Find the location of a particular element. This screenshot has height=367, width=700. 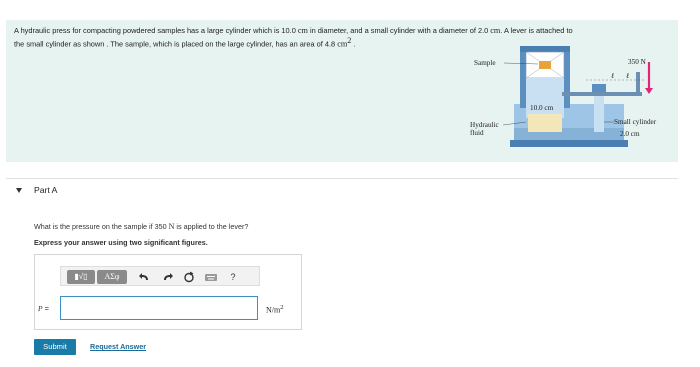

collapse-caret-icon is located at coordinates (19, 190).